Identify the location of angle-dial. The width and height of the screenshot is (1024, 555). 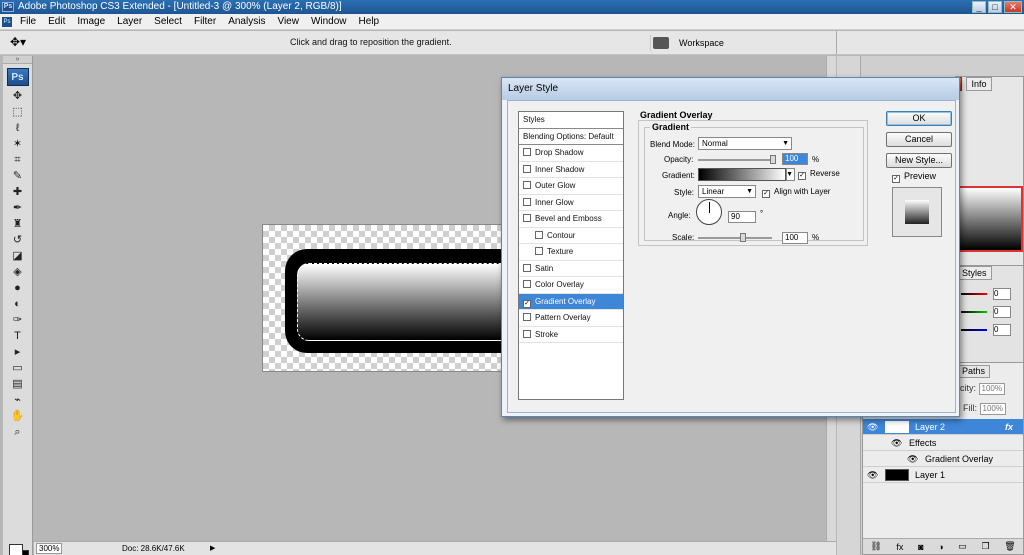
(709, 212).